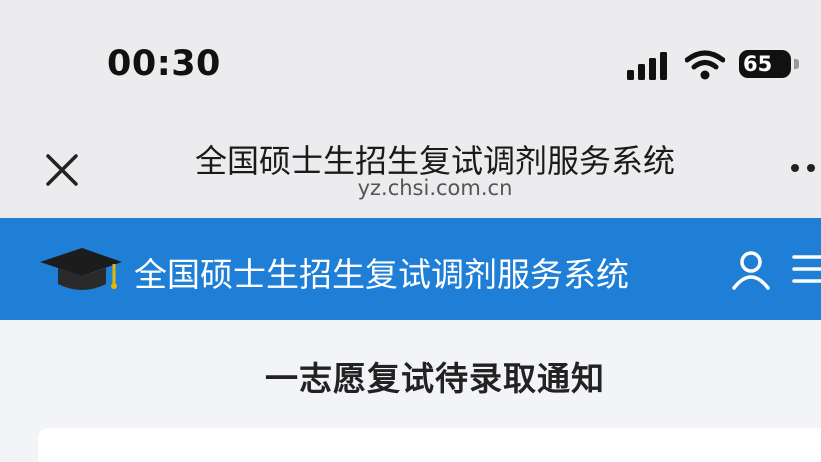 Image resolution: width=821 pixels, height=462 pixels. What do you see at coordinates (803, 168) in the screenshot?
I see `more-icon` at bounding box center [803, 168].